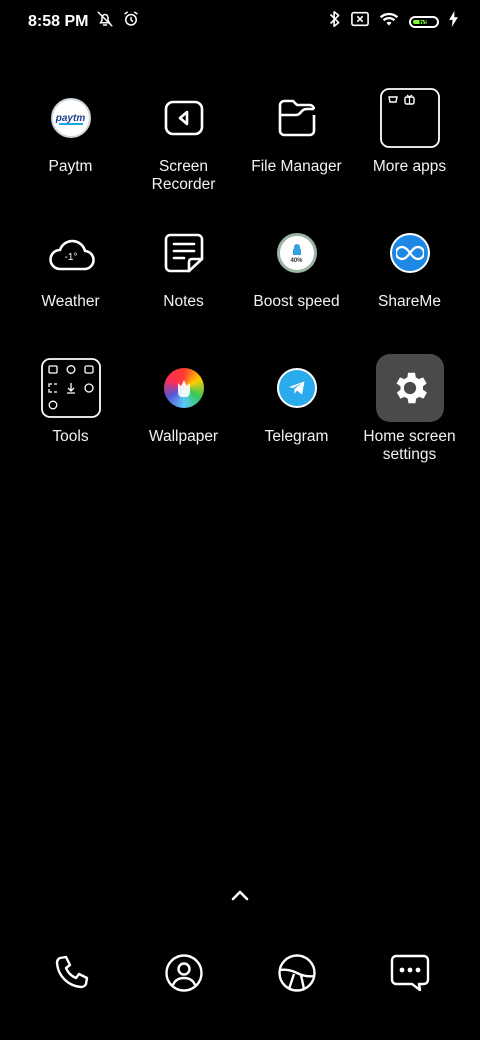 The height and width of the screenshot is (1040, 480). I want to click on status-bar: 8:58 PM 69, so click(240, 22).